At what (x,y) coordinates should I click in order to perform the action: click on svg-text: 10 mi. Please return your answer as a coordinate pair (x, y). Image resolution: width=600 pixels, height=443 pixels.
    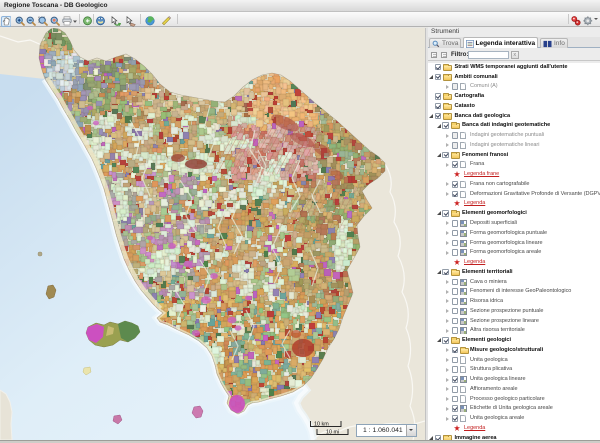
    Looking at the image, I should click on (332, 433).